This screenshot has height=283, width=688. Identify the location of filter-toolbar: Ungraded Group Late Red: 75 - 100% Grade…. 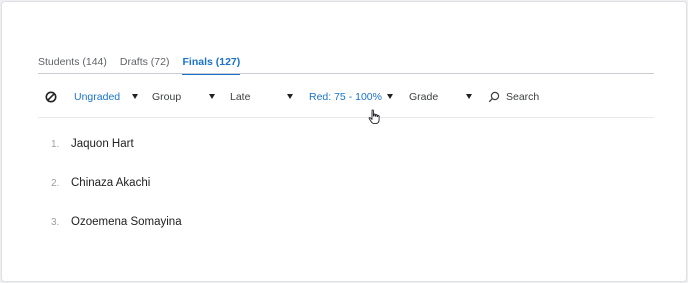
(346, 97).